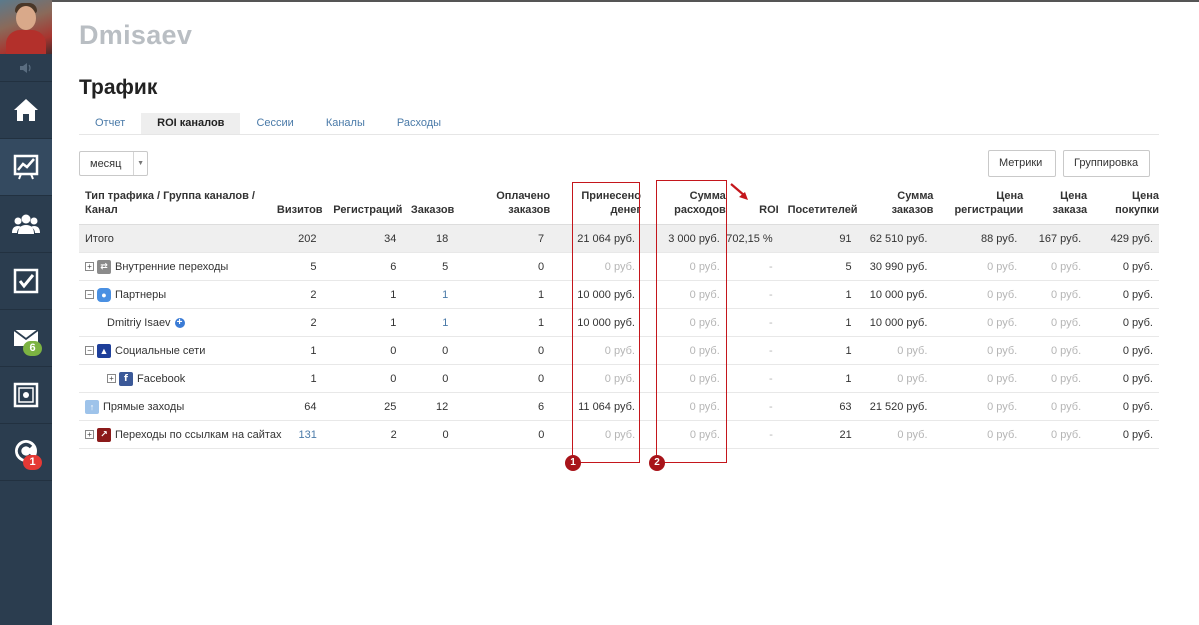  I want to click on period-select: месяц ▼, so click(113, 163).